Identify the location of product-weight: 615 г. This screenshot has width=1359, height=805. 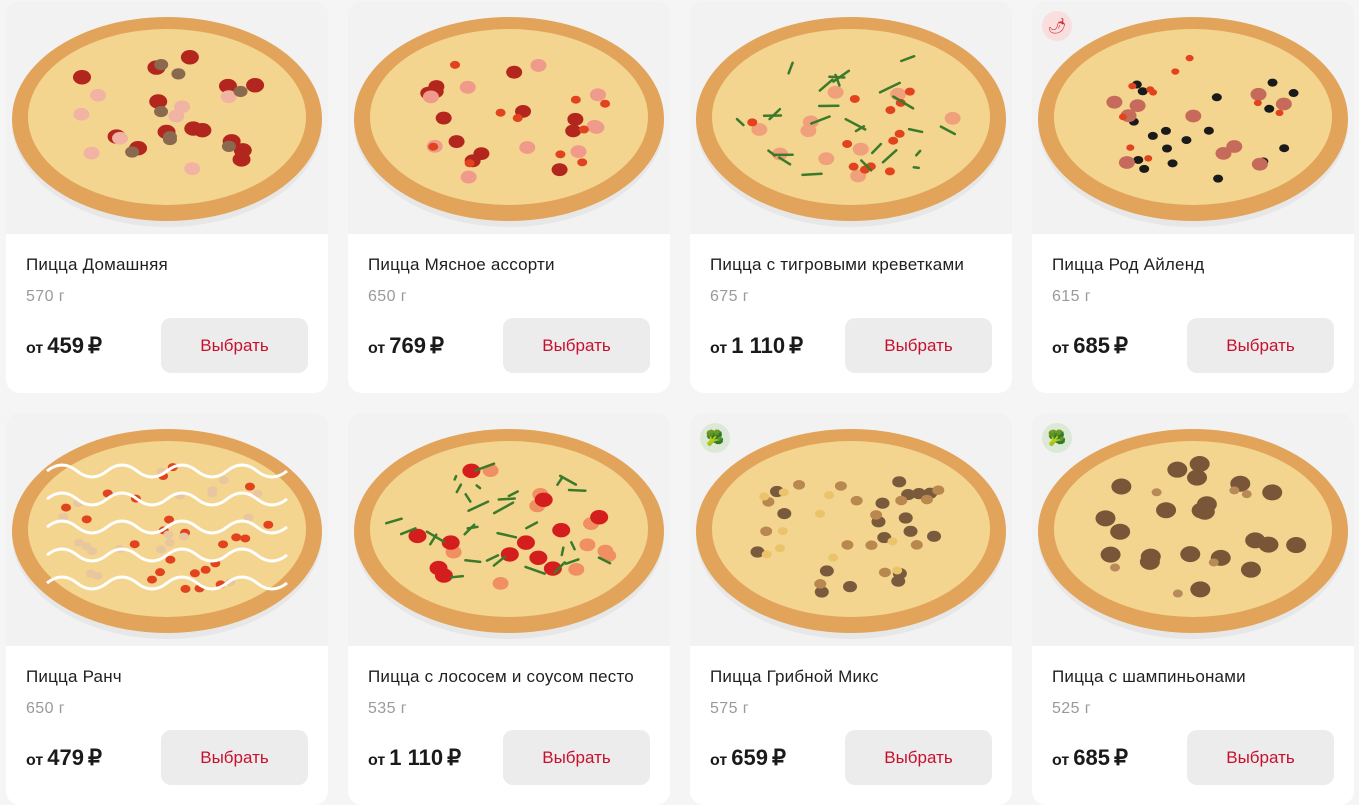
(1071, 297).